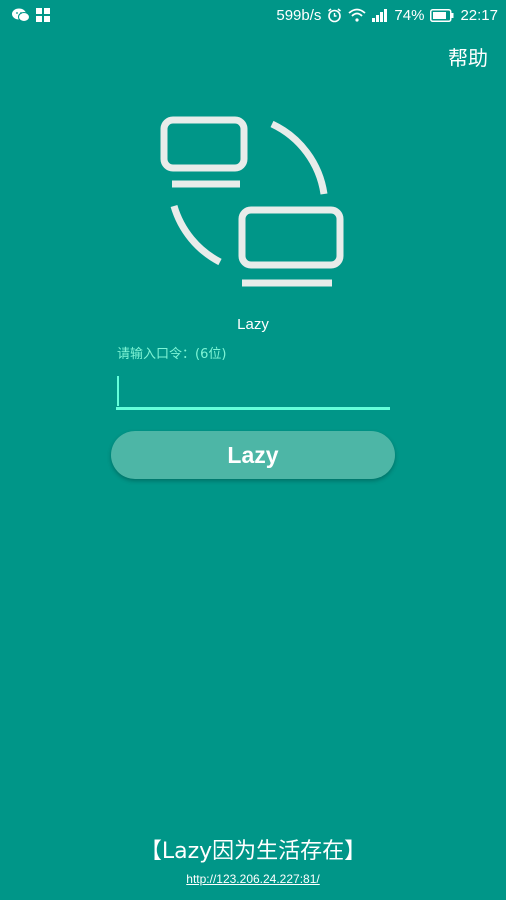 This screenshot has height=900, width=506. I want to click on password-input, so click(253, 389).